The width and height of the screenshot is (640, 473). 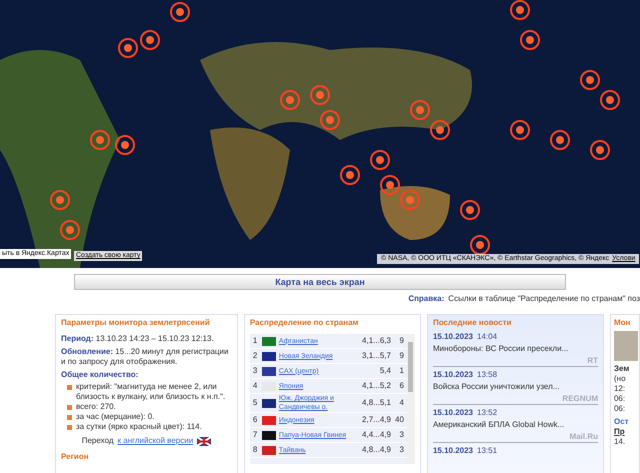 I want to click on parameter-text: Период: 13.10.23 14:23 – 15.10.23 12:13., so click(x=138, y=339).